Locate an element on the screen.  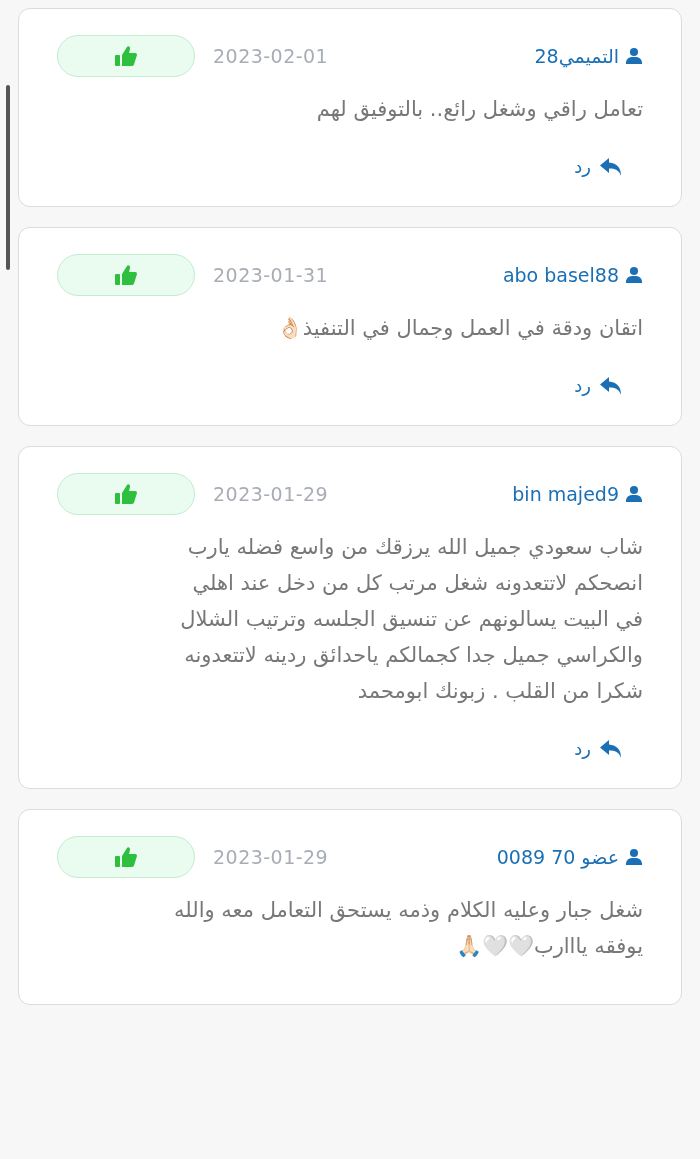
username-link: التميمي28 is located at coordinates (576, 56).